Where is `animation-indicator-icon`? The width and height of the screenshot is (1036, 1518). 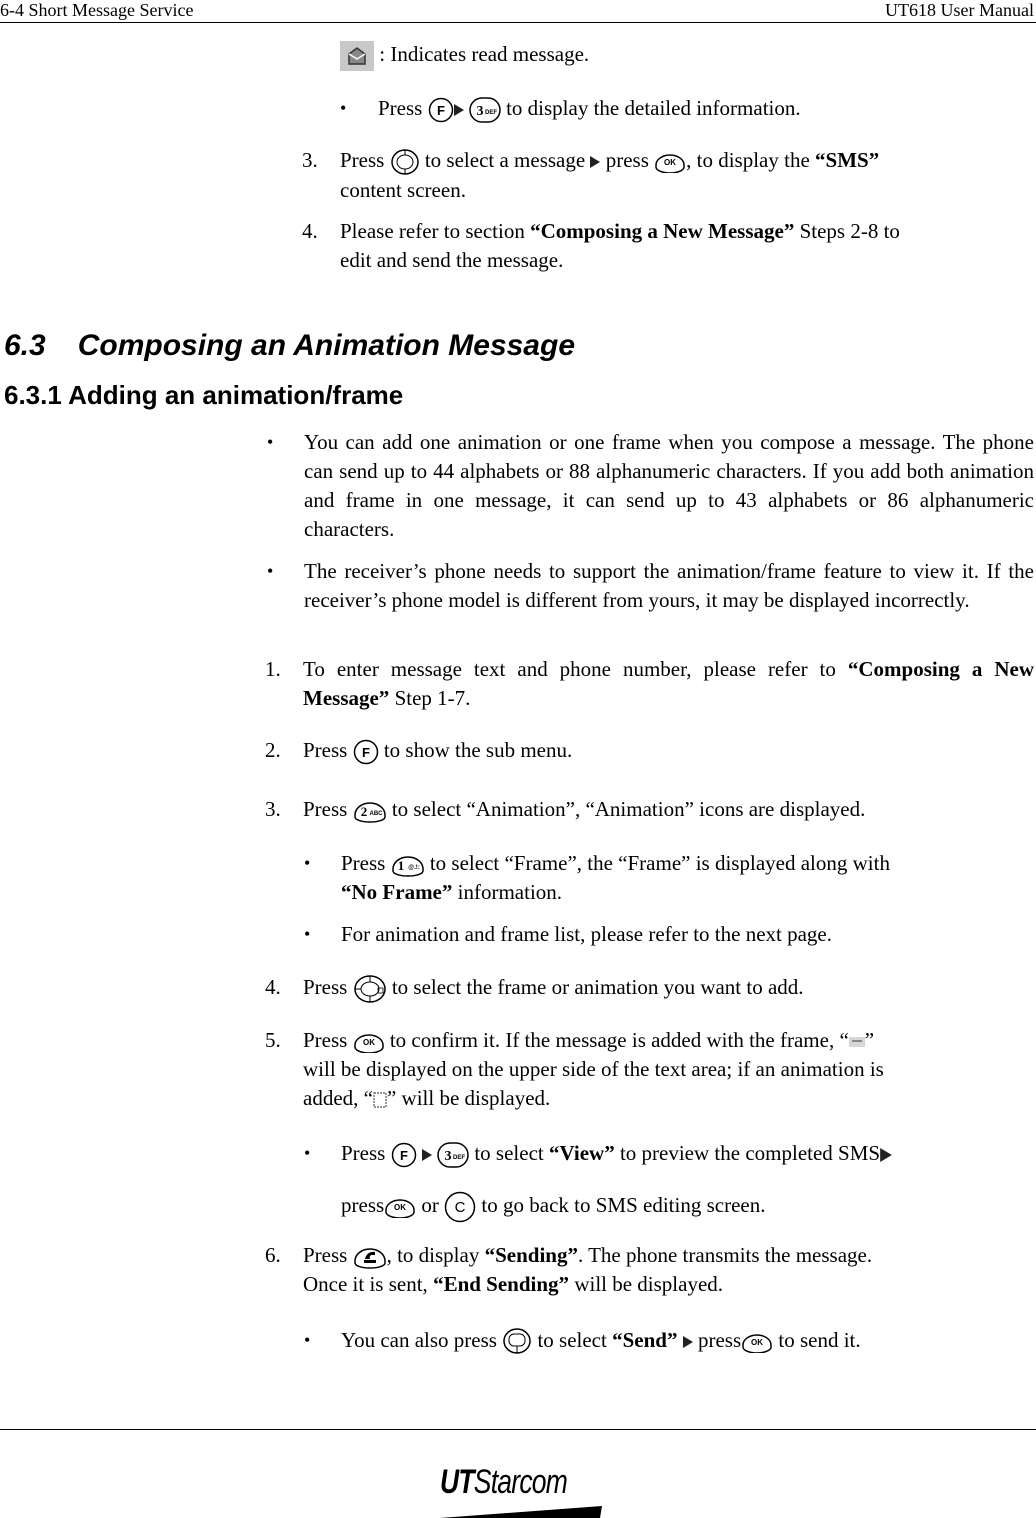
animation-indicator-icon is located at coordinates (380, 1100).